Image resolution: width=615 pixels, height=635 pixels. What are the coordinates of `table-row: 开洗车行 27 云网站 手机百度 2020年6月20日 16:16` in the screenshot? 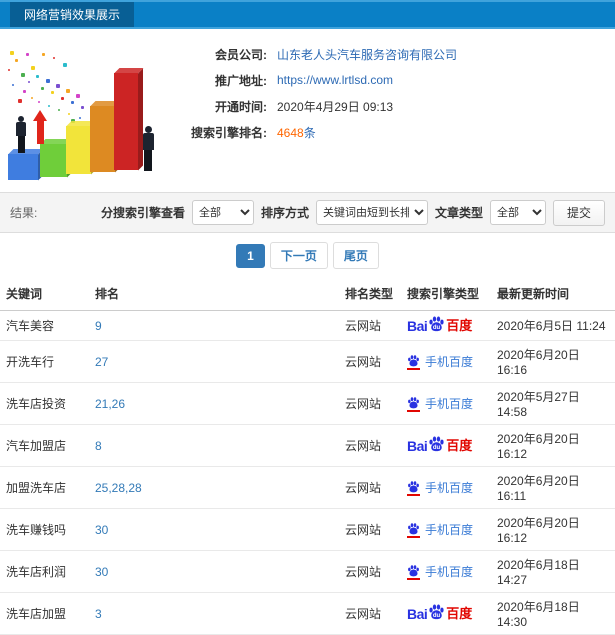 It's located at (307, 361).